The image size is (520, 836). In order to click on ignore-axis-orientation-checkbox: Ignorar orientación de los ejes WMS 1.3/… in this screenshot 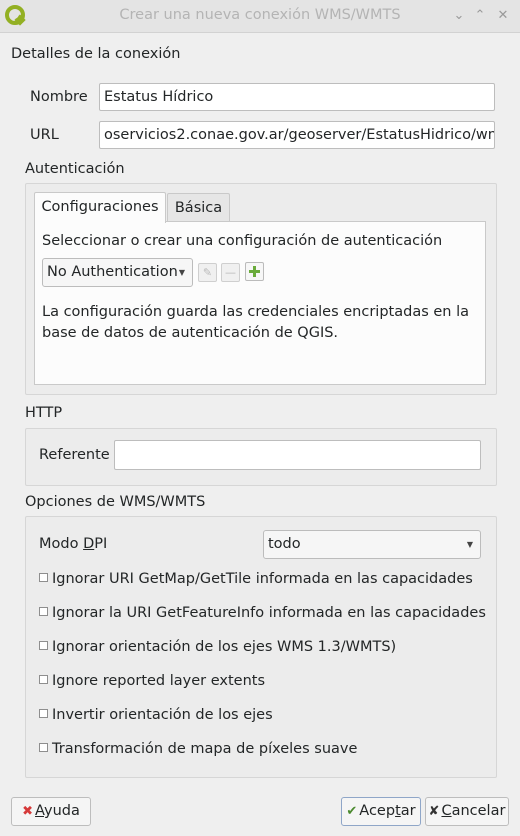, I will do `click(217, 647)`.